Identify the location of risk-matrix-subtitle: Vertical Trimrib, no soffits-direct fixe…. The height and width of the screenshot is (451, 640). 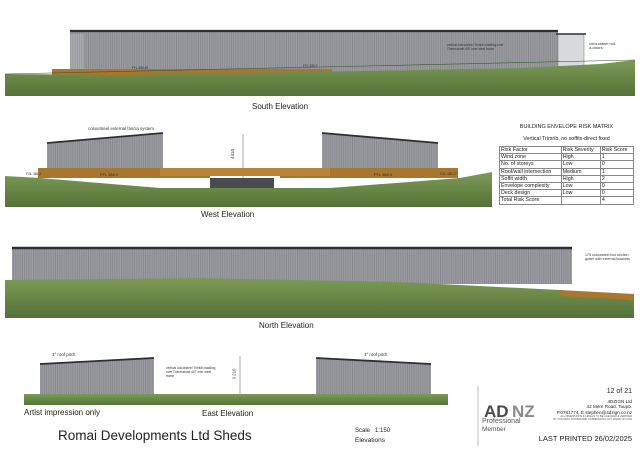
(566, 139).